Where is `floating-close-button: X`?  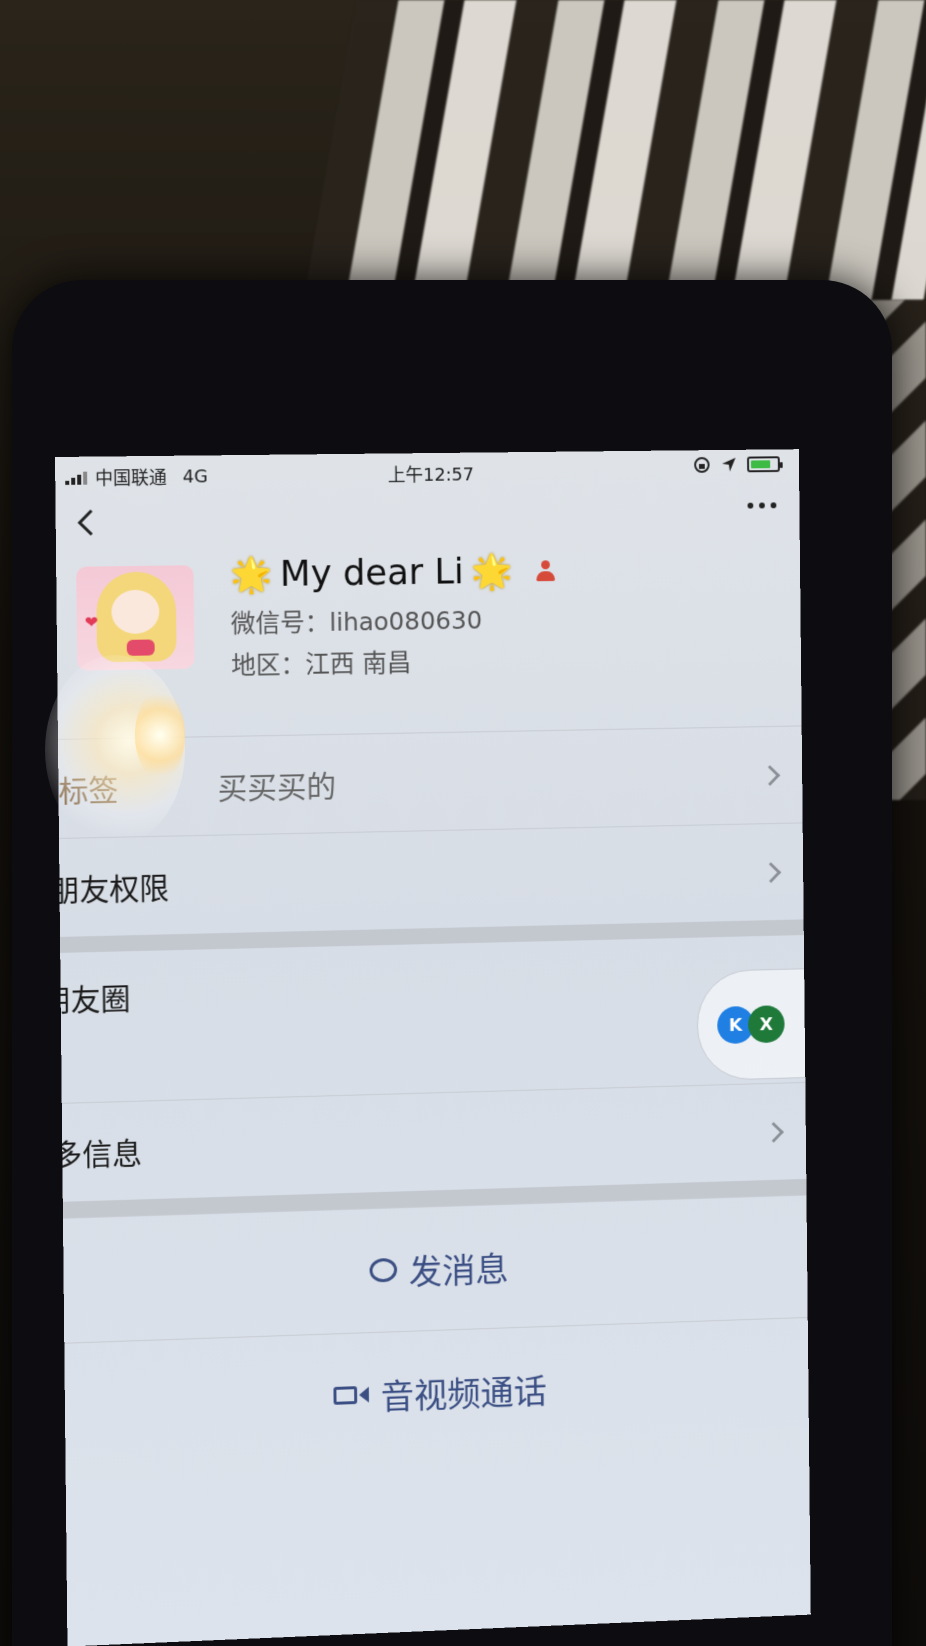 floating-close-button: X is located at coordinates (766, 1024).